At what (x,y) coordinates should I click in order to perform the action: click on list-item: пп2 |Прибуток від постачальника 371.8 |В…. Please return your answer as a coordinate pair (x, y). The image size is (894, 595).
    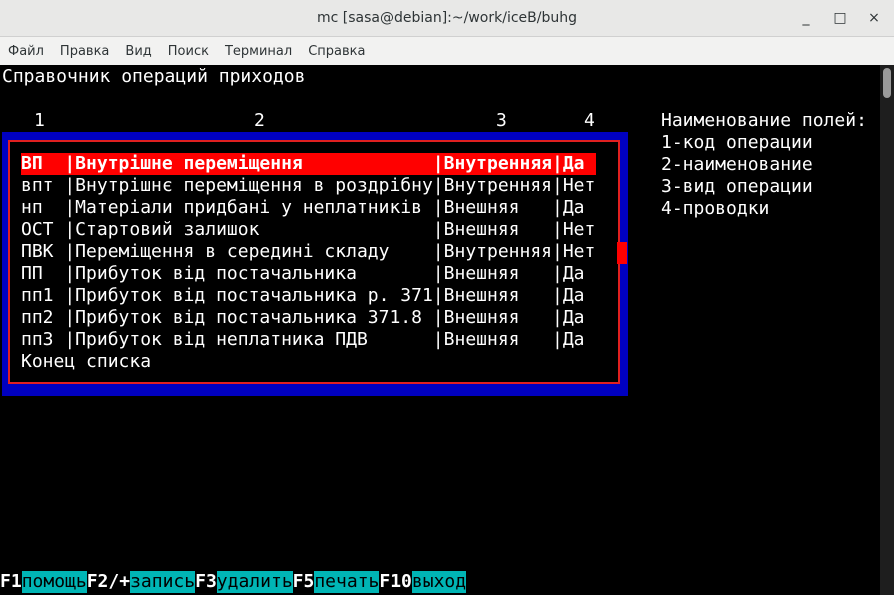
    Looking at the image, I should click on (303, 318).